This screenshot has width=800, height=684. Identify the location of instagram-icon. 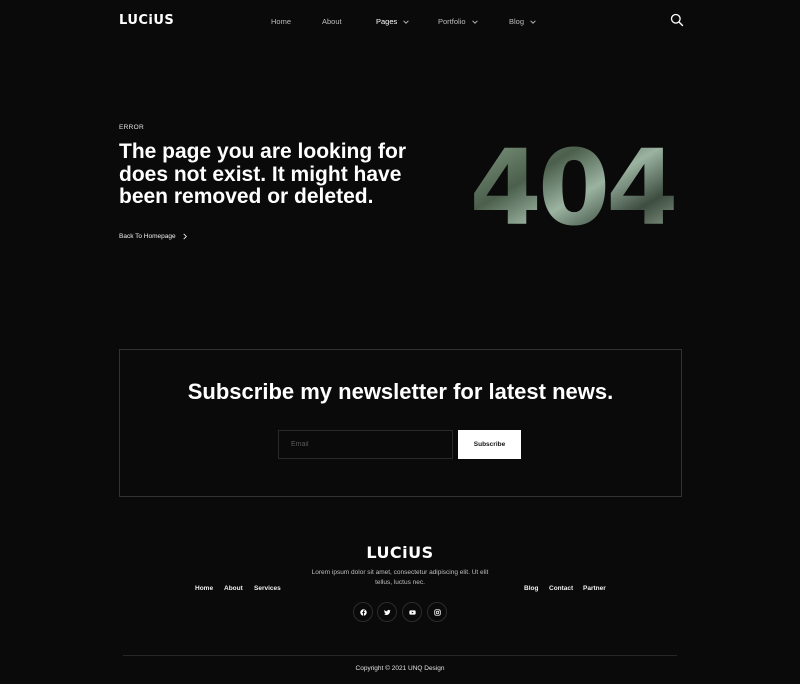
(437, 612).